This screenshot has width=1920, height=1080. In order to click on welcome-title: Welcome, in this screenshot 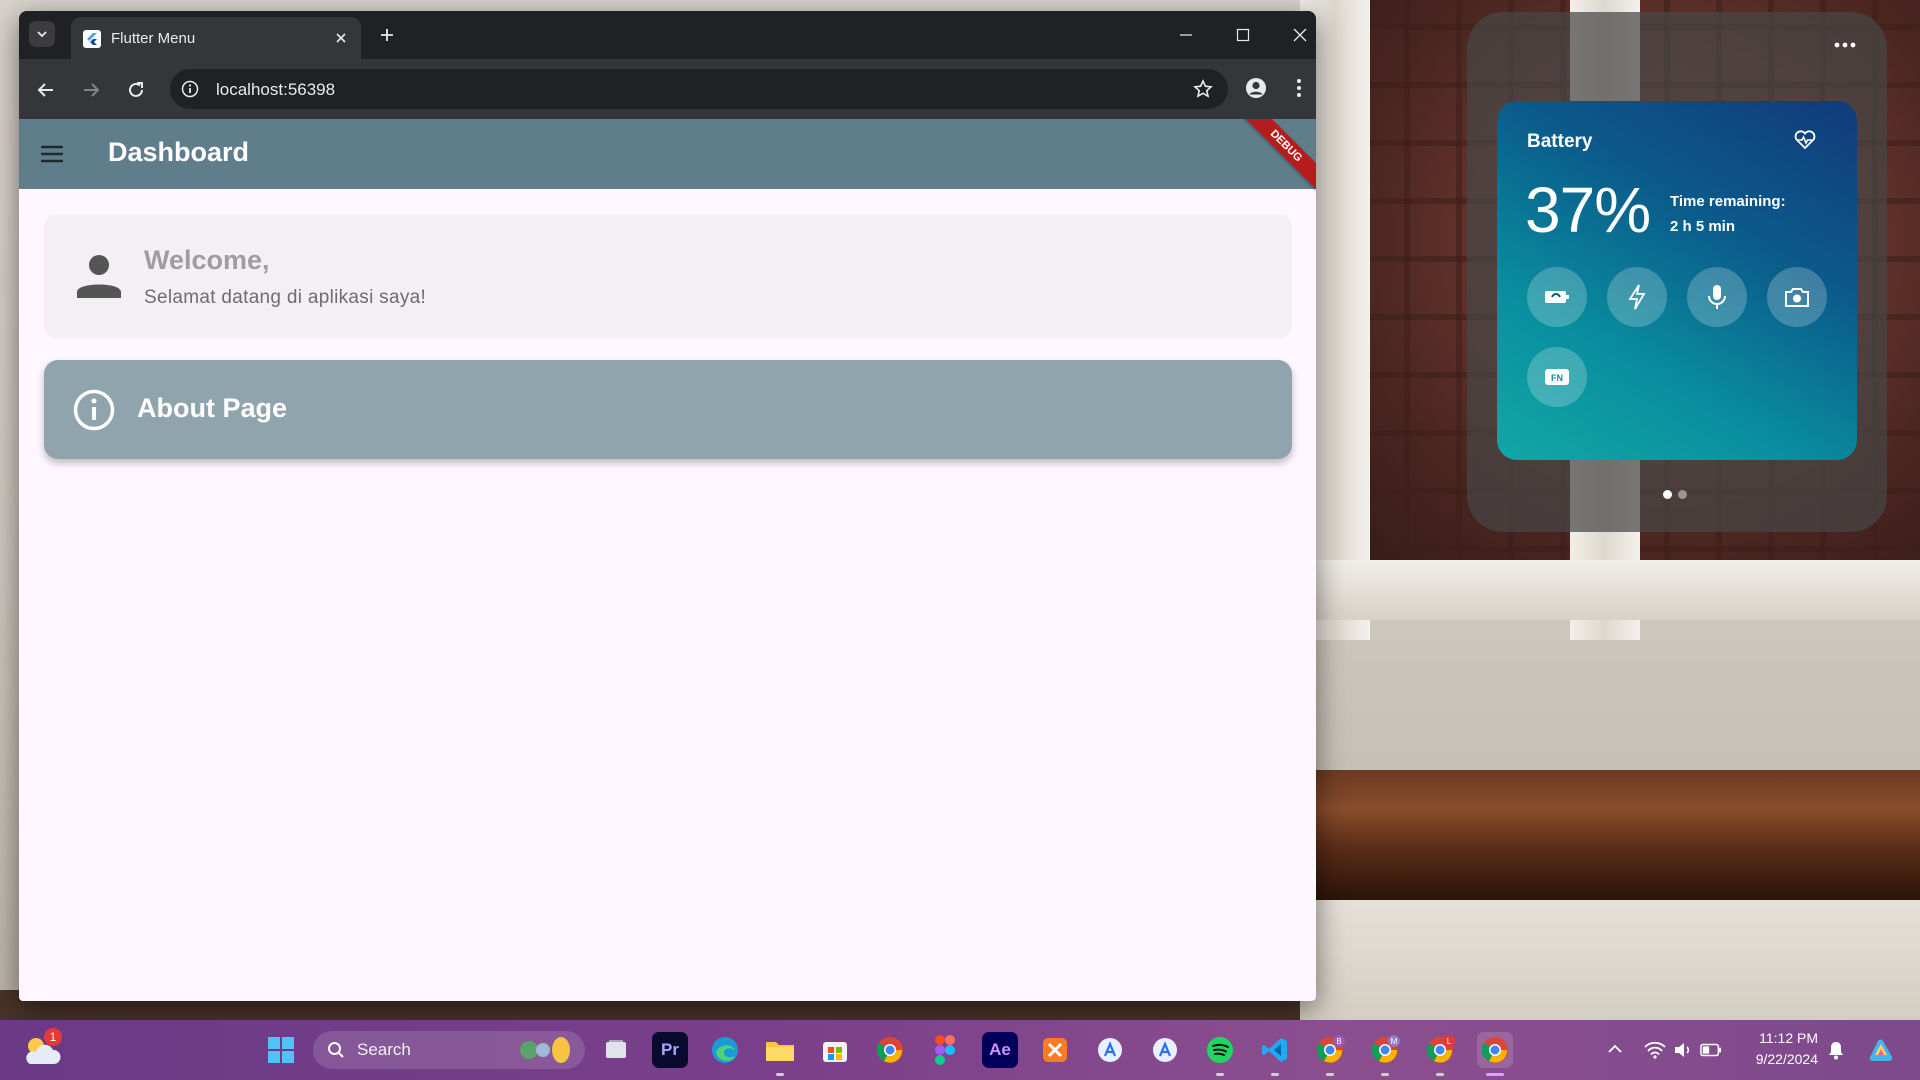, I will do `click(207, 260)`.